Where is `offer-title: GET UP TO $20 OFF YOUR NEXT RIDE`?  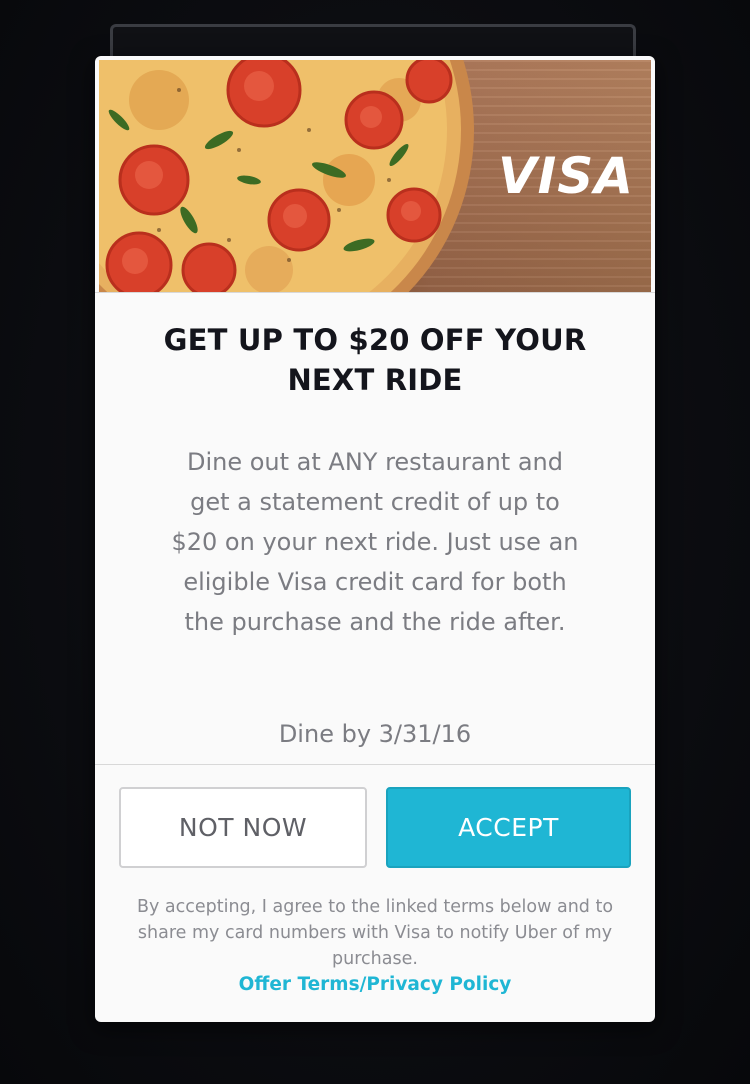
offer-title: GET UP TO $20 OFF YOUR NEXT RIDE is located at coordinates (375, 360).